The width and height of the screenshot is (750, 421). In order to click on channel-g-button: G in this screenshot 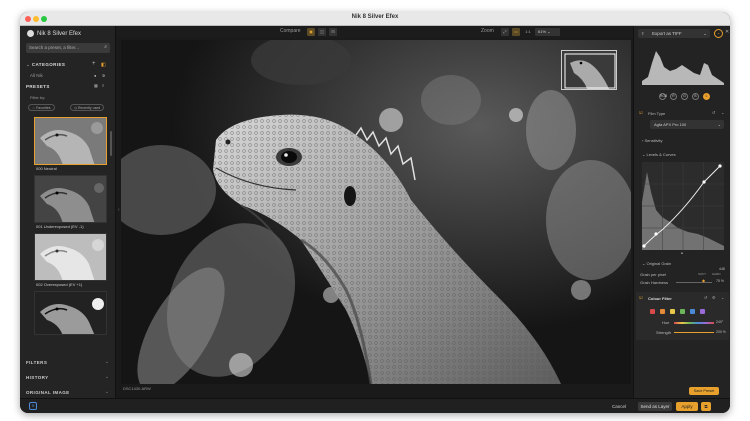, I will do `click(684, 96)`.